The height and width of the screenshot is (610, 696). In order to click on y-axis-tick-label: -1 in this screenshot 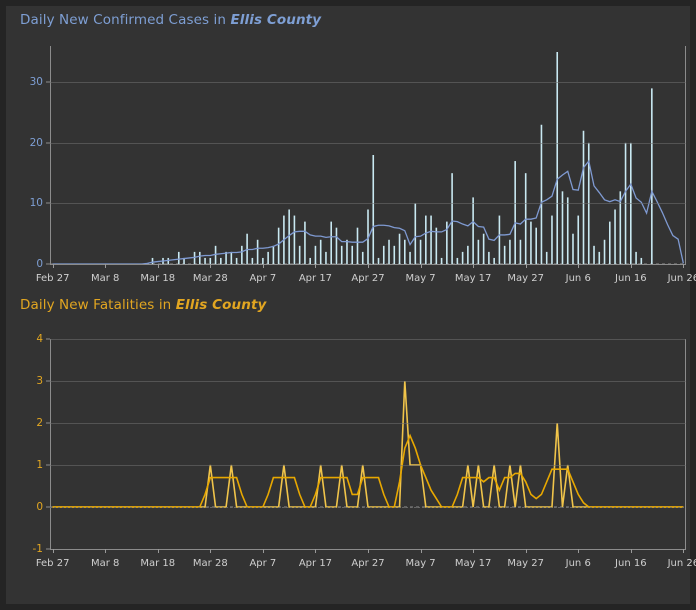, I will do `click(37, 549)`.